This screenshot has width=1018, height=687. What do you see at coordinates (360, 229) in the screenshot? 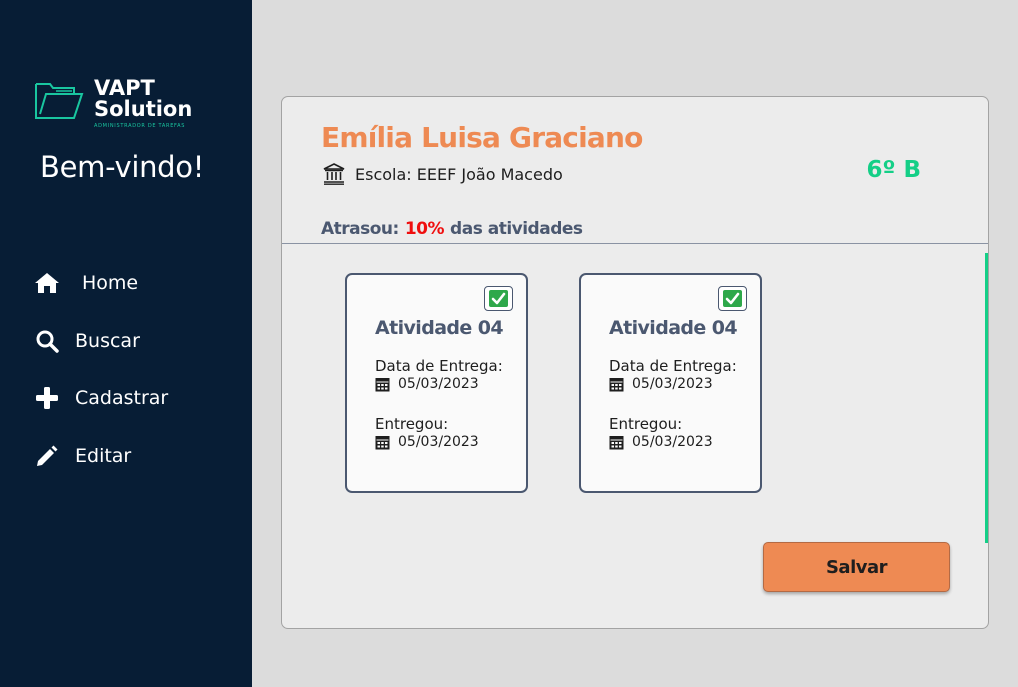
I see `late-prefix: Atrasou:` at bounding box center [360, 229].